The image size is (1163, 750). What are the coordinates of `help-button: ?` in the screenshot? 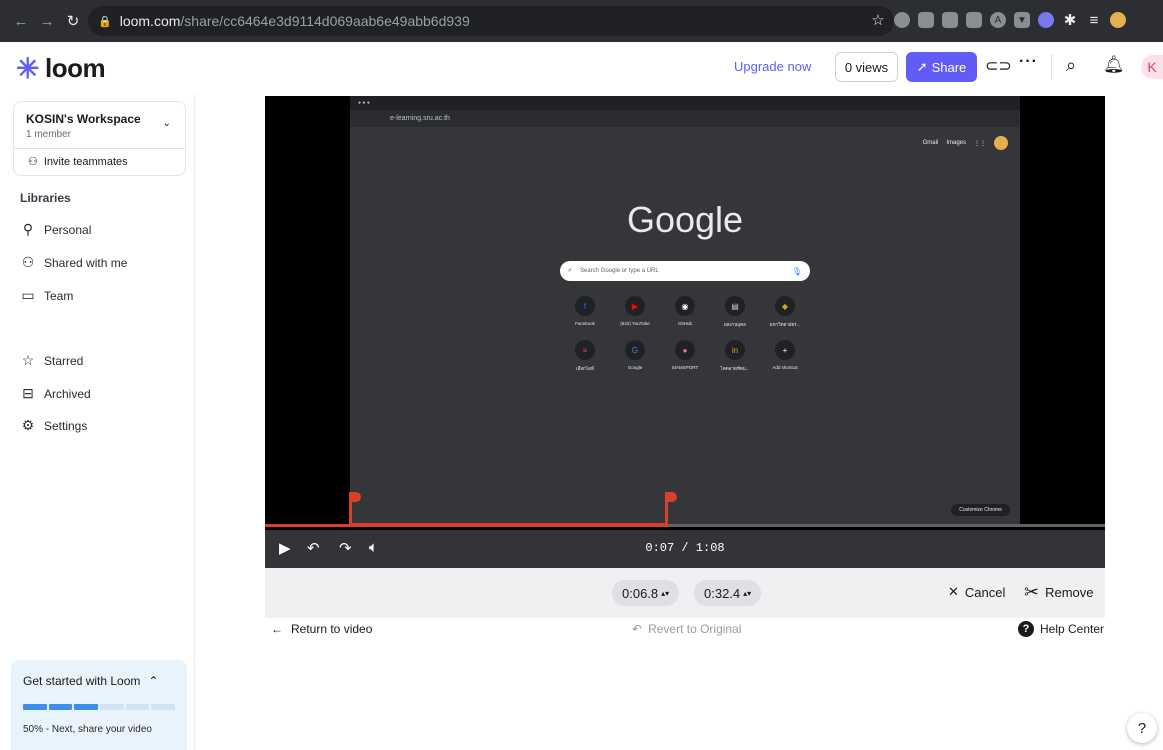 It's located at (1142, 728).